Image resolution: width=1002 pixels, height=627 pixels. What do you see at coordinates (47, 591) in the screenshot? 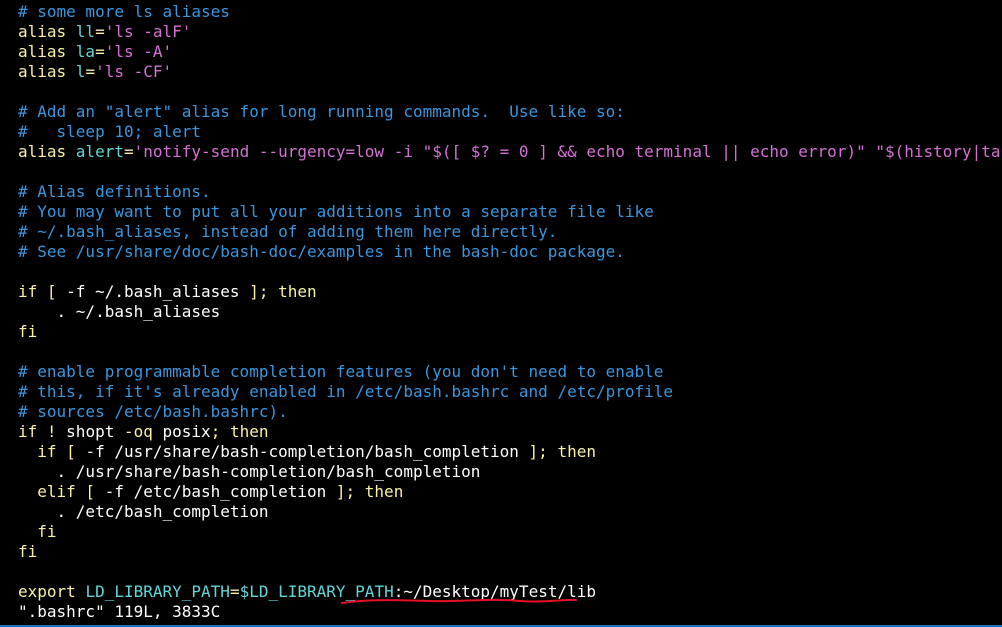
I see `export-keyword: export` at bounding box center [47, 591].